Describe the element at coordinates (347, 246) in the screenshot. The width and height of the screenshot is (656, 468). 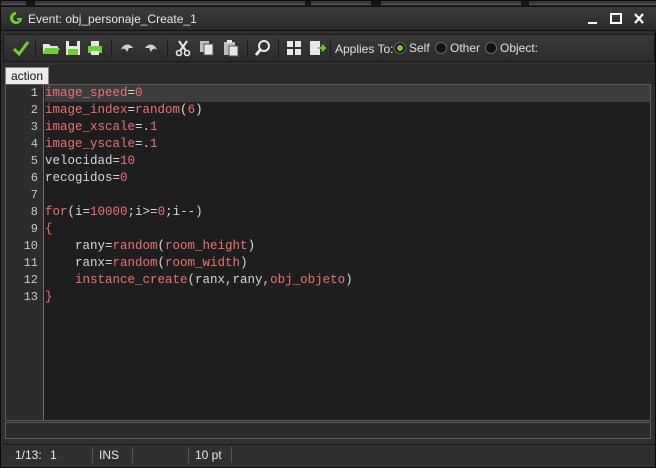
I see `code-line: rany=random(room_height)` at that location.